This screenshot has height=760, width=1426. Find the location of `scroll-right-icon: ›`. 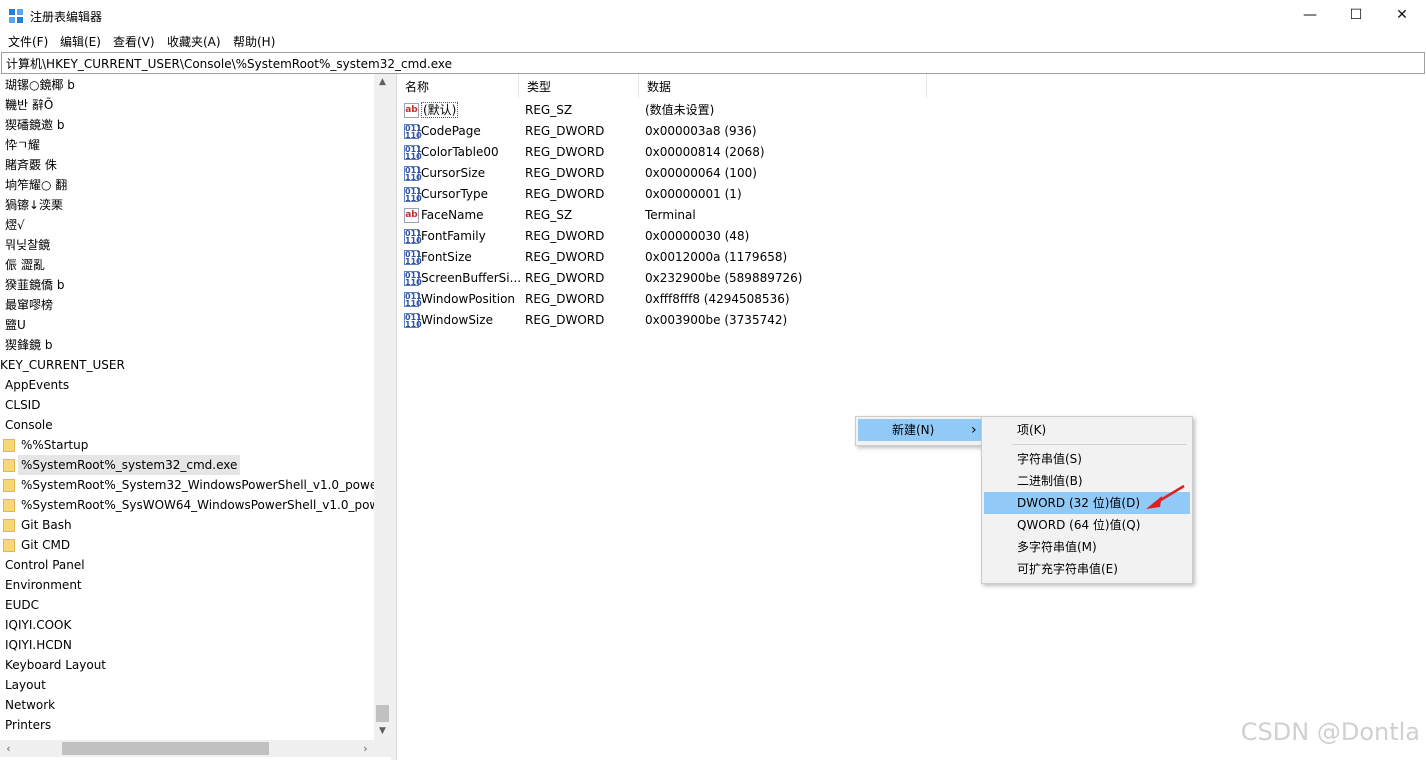

scroll-right-icon: › is located at coordinates (365, 748).